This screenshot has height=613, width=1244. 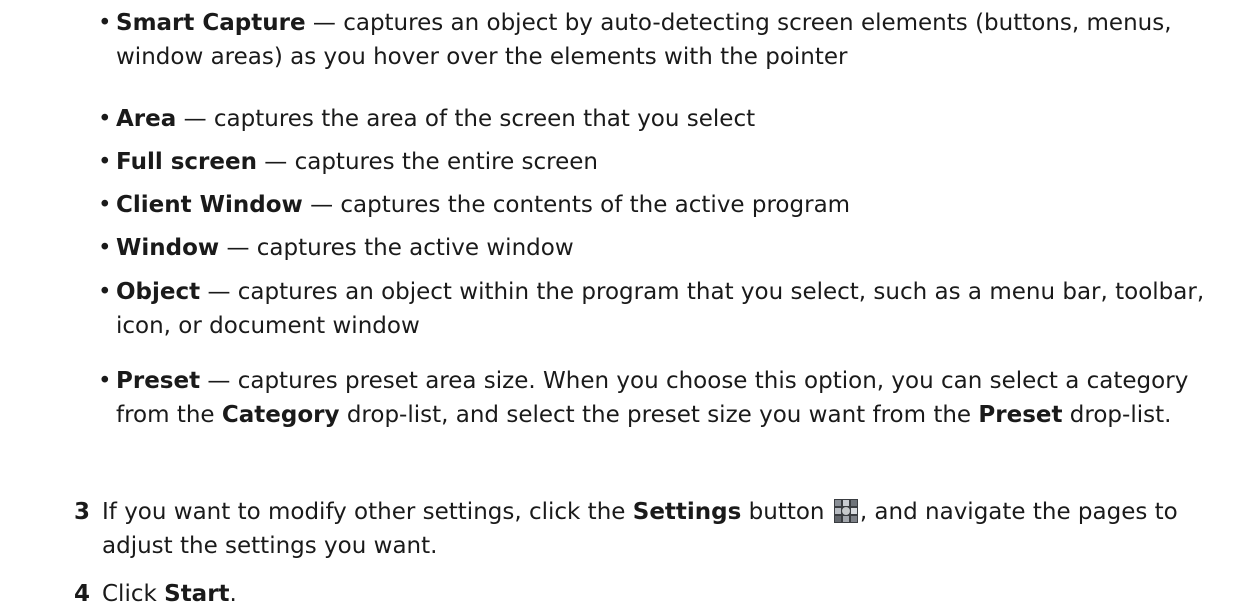 I want to click on preset-droplist-ref: Preset, so click(x=1020, y=415).